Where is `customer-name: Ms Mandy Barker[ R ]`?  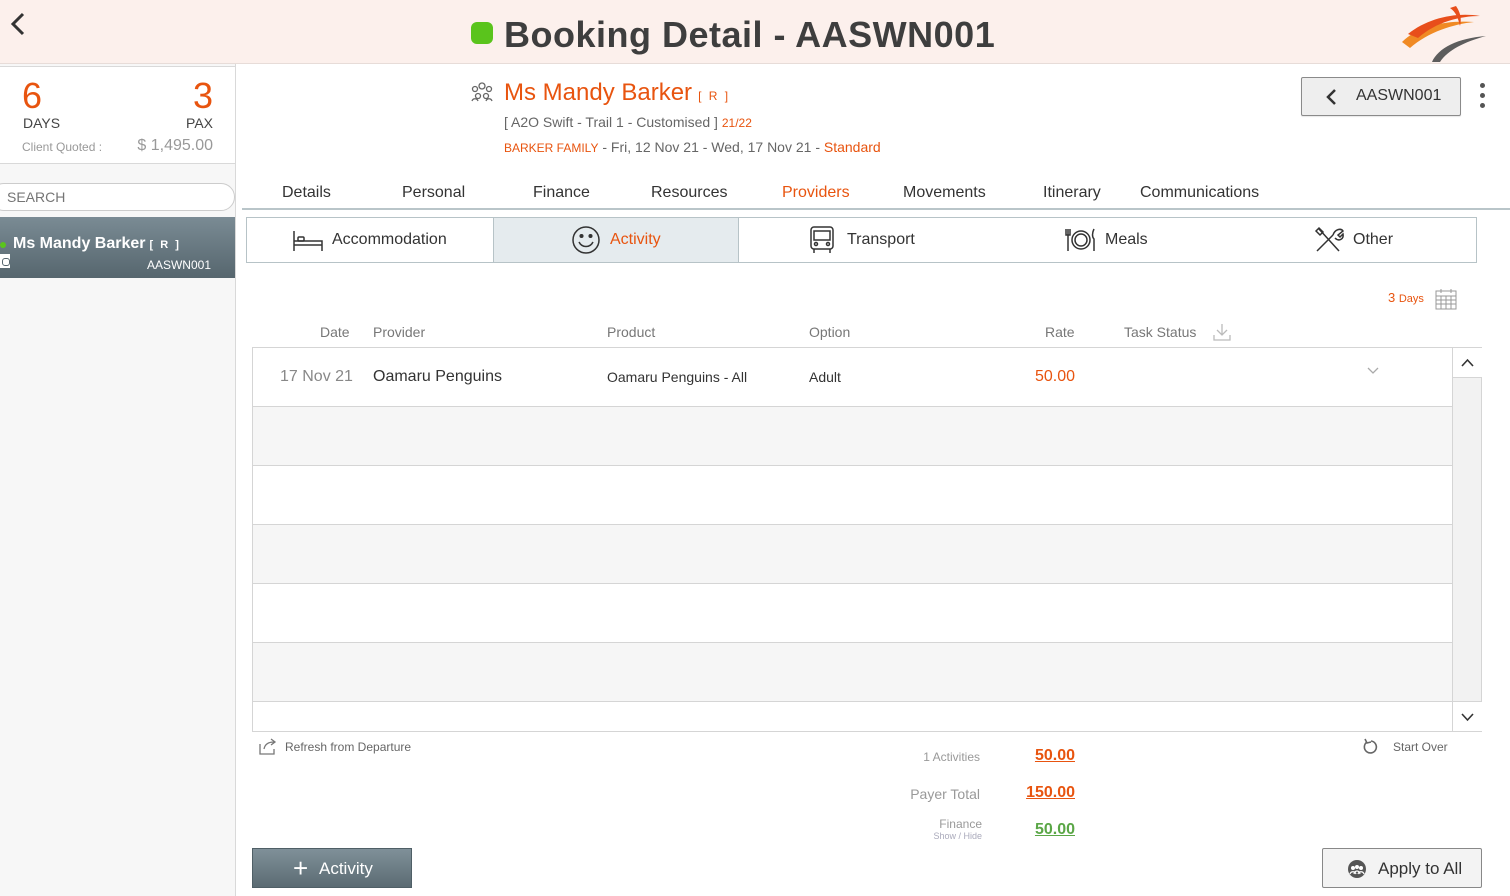 customer-name: Ms Mandy Barker[ R ] is located at coordinates (617, 92).